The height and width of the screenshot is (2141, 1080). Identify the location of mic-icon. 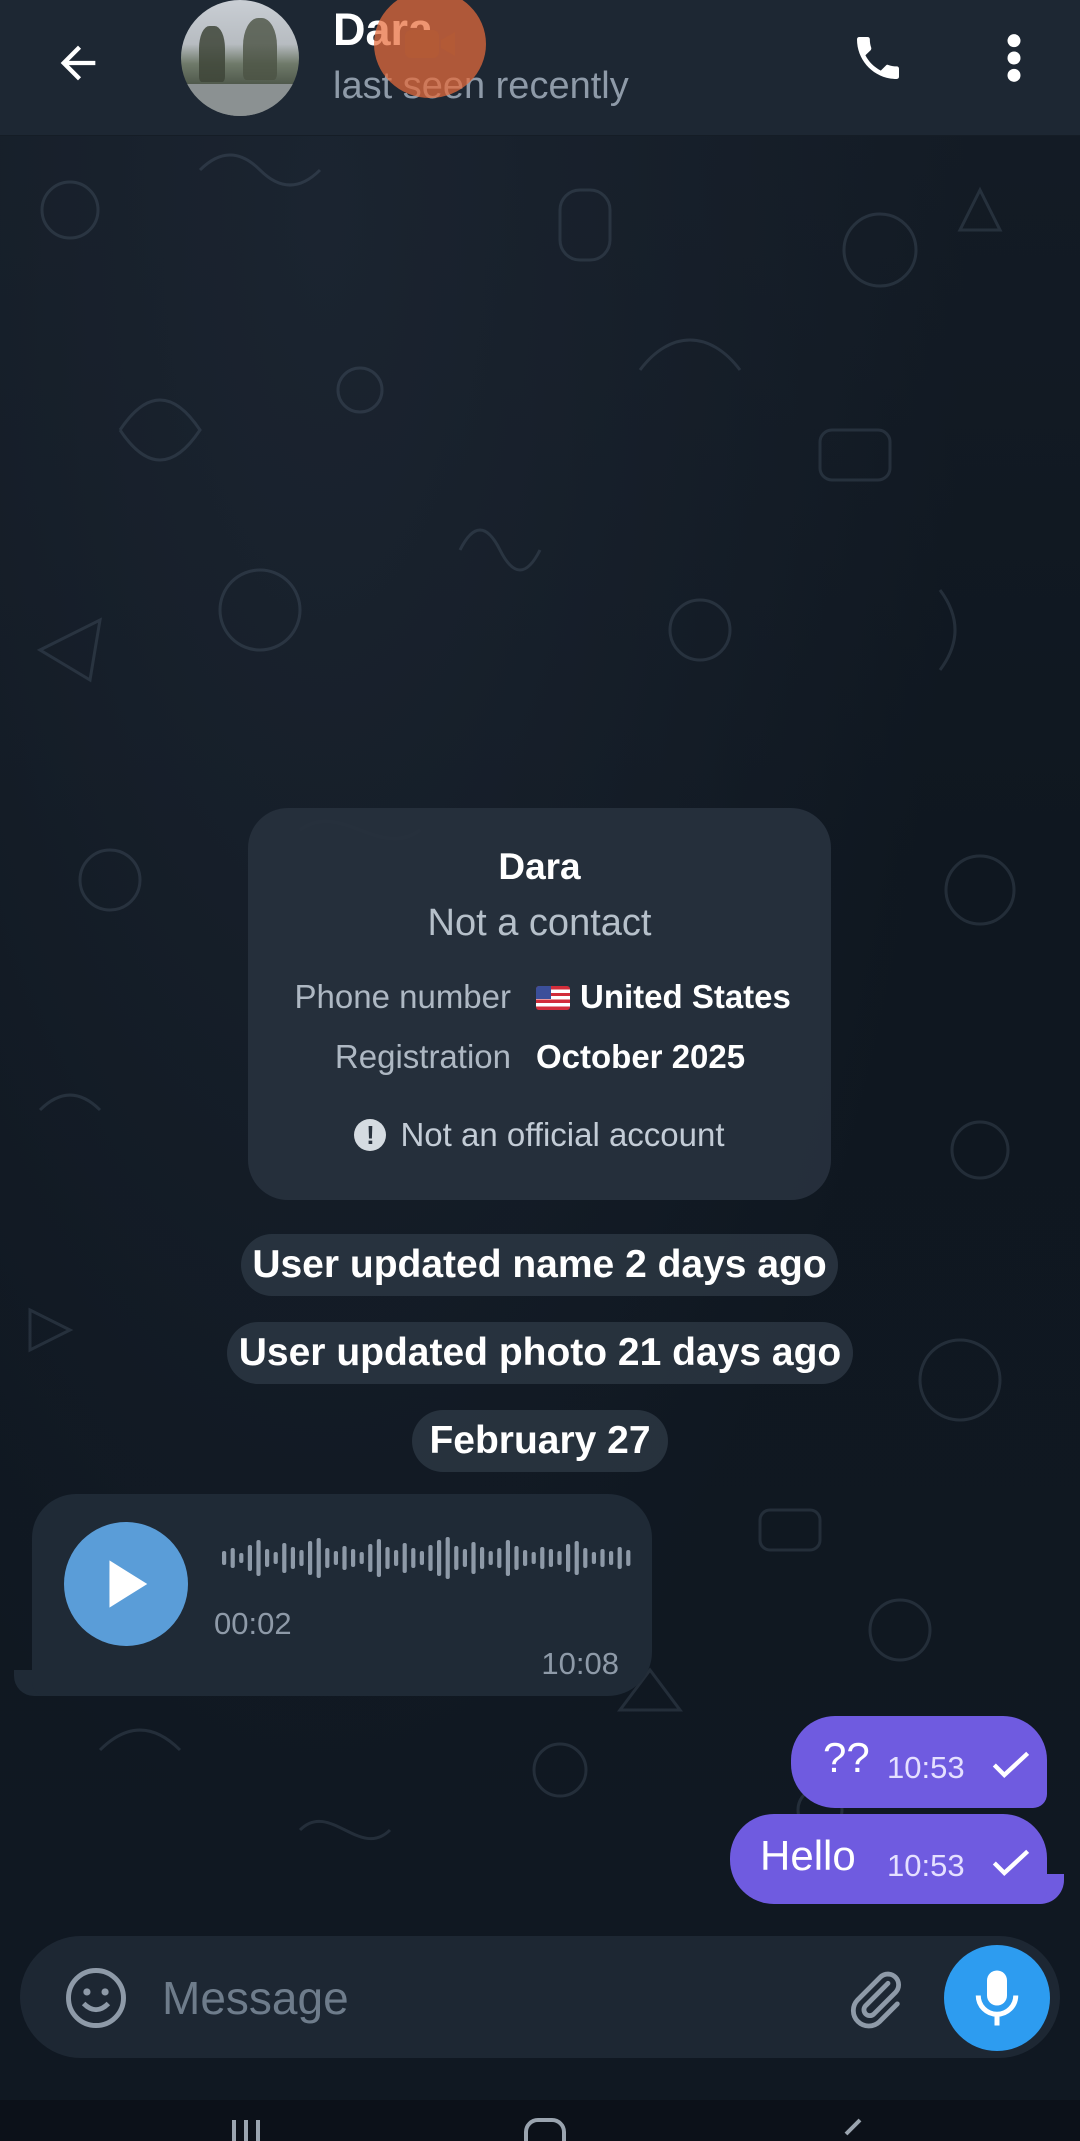
(997, 1998).